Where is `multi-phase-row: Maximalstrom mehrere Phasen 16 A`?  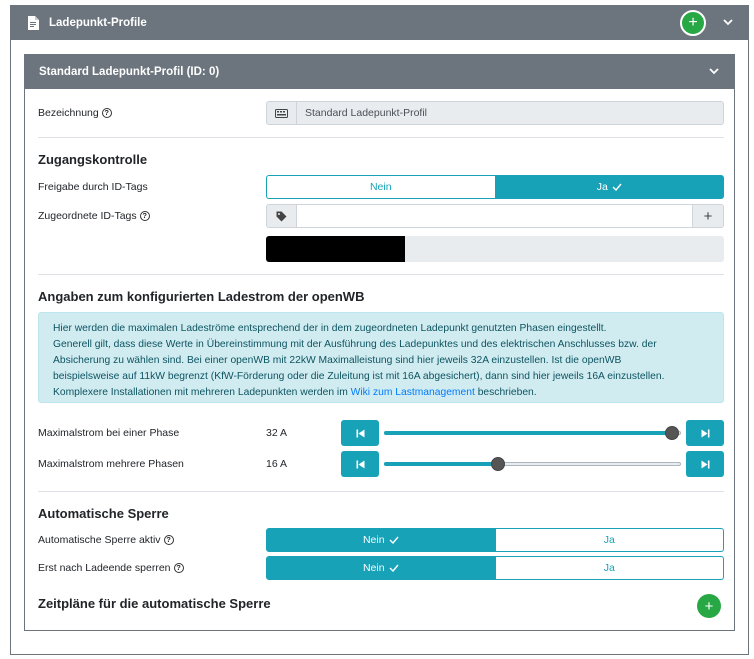 multi-phase-row: Maximalstrom mehrere Phasen 16 A is located at coordinates (381, 464).